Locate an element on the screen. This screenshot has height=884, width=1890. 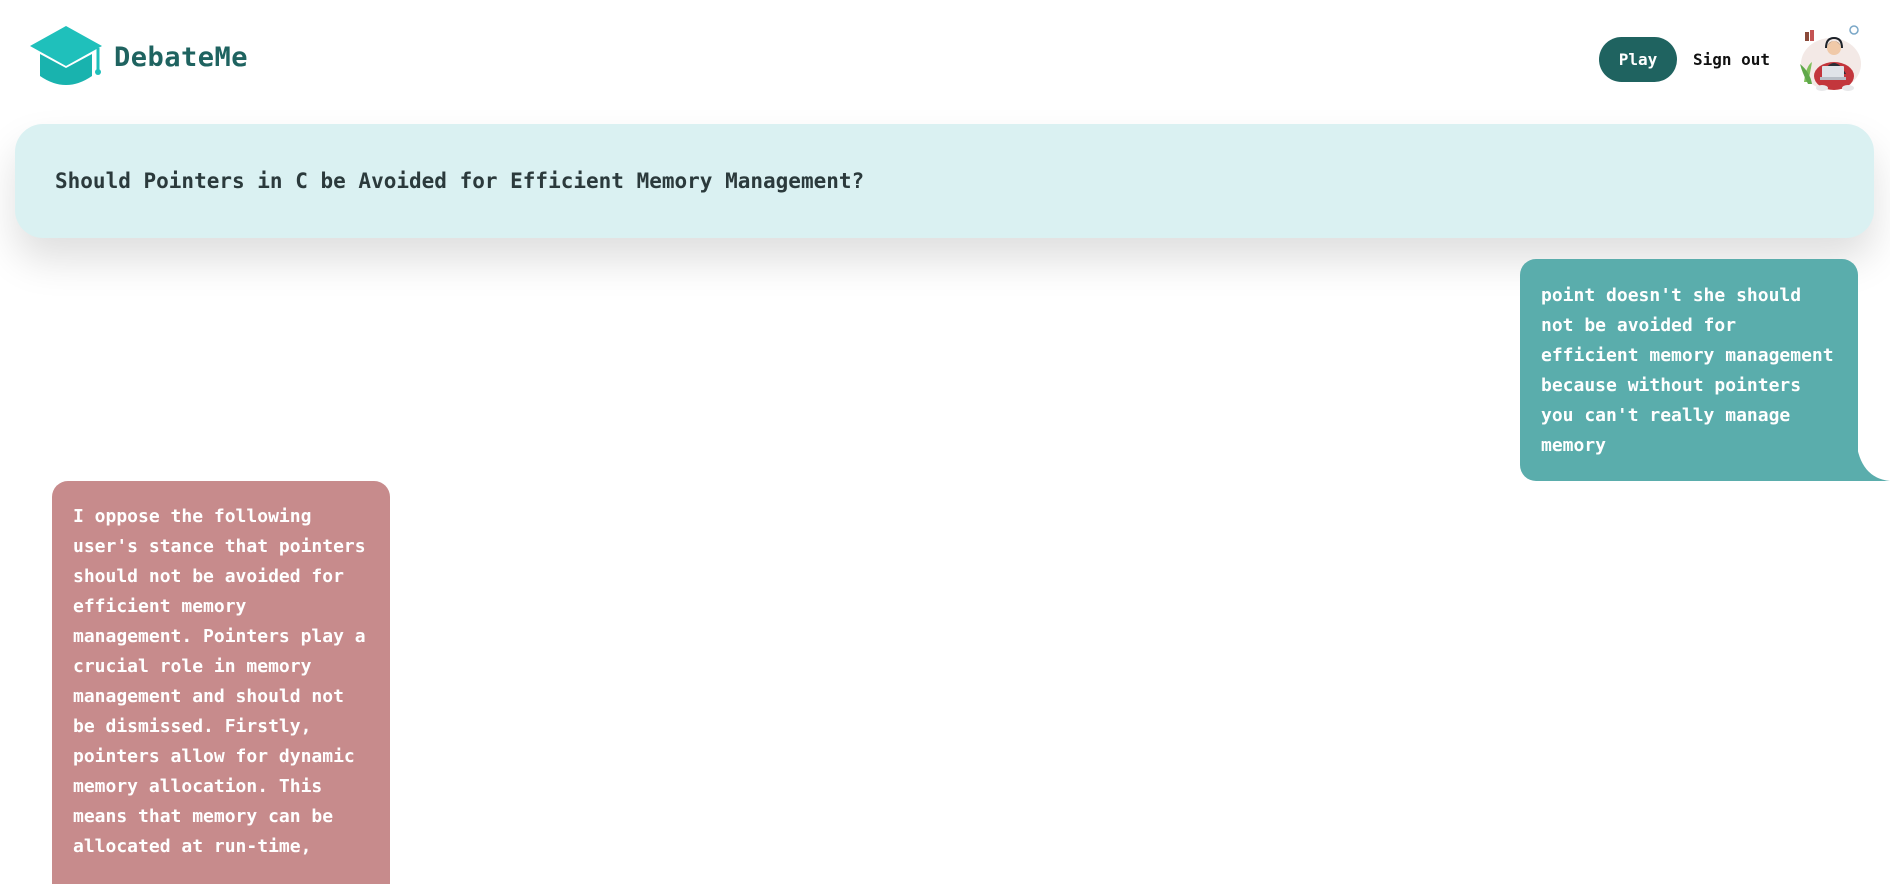
app-name: DebateMe is located at coordinates (181, 57).